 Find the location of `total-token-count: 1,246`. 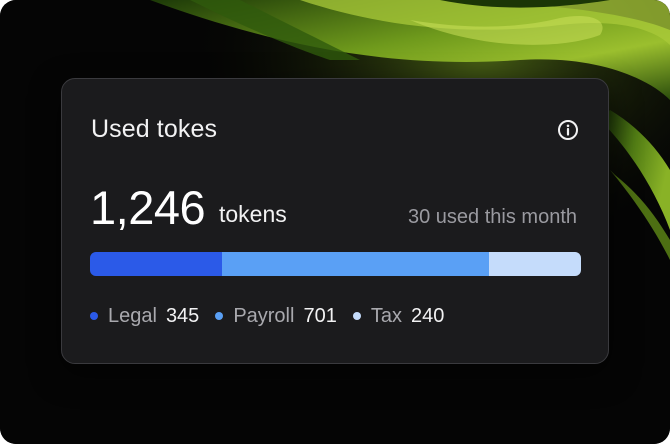

total-token-count: 1,246 is located at coordinates (148, 207).